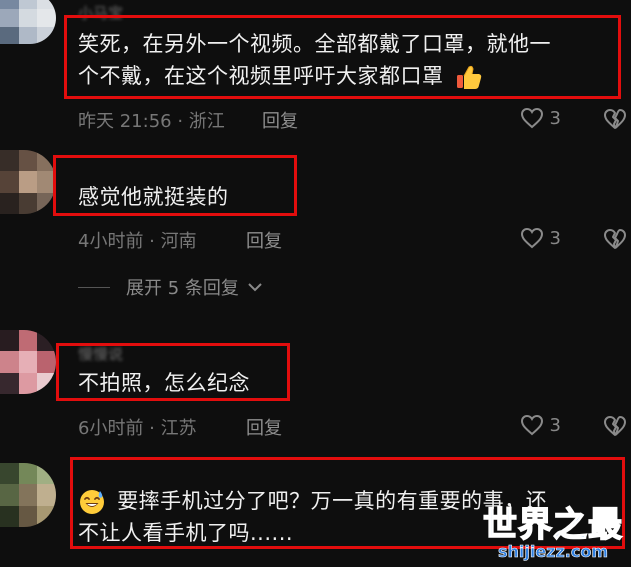  Describe the element at coordinates (94, 287) in the screenshot. I see `divider-line` at that location.